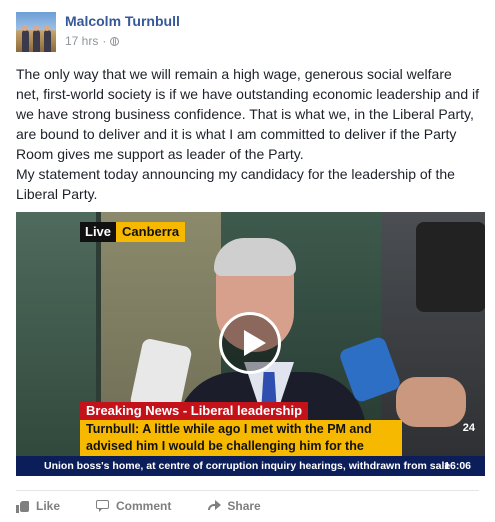 This screenshot has height=522, width=495. What do you see at coordinates (122, 21) in the screenshot?
I see `author-name: Malcolm Turnbull` at bounding box center [122, 21].